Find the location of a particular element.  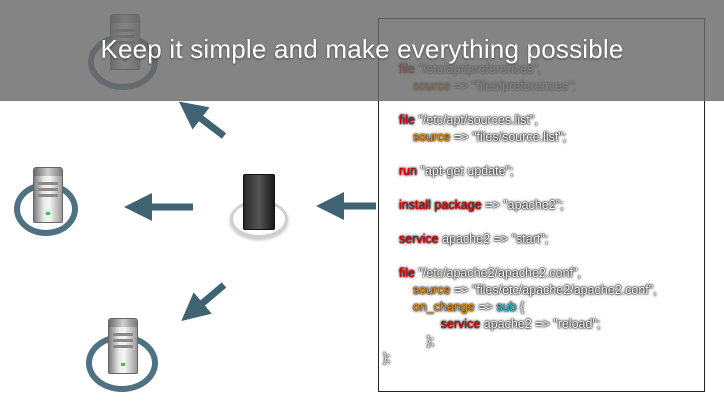

code-token: "/etc/apache2/apache2.conf", is located at coordinates (499, 273).